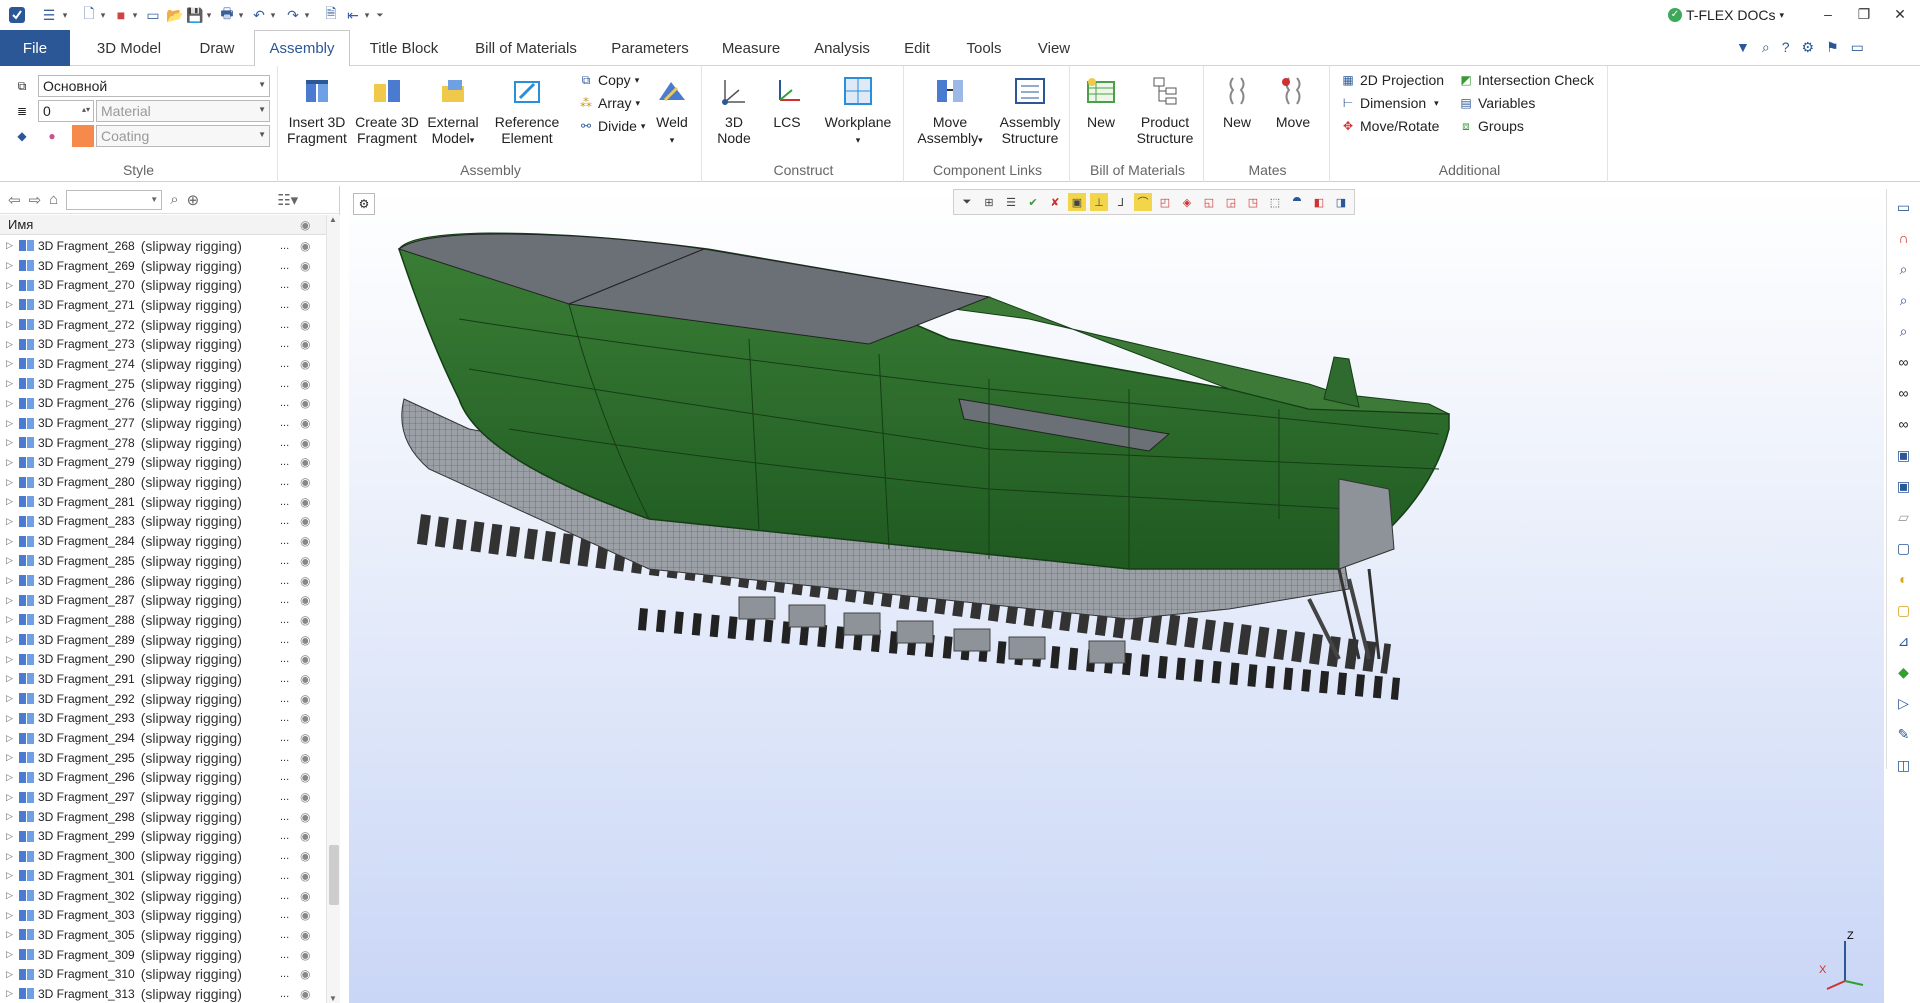  Describe the element at coordinates (1904, 269) in the screenshot. I see `zoom-all-icon: ⌕` at that location.